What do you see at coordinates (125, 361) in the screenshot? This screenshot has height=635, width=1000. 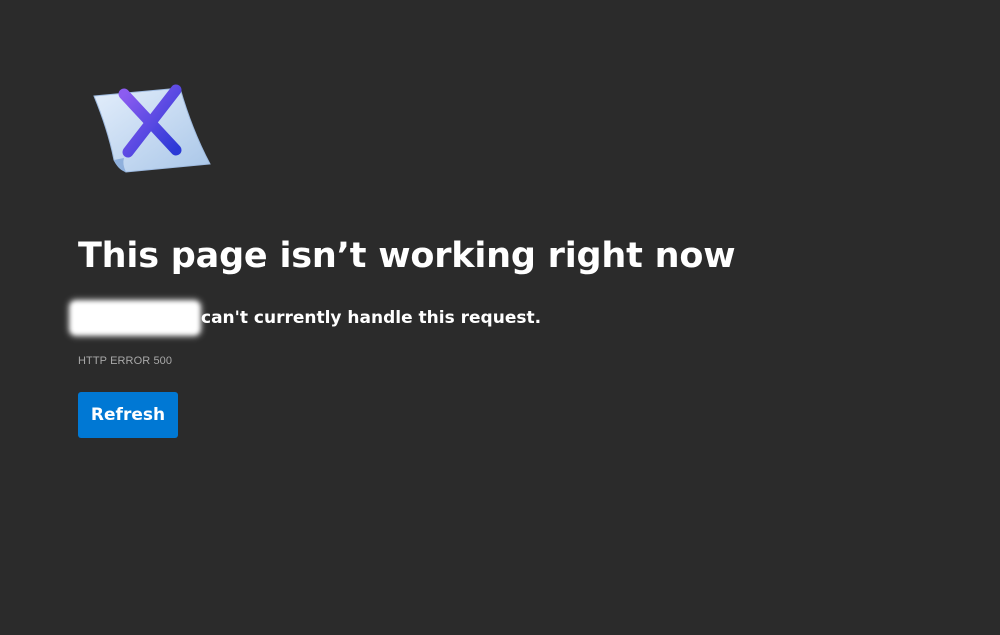 I see `error-code: HTTP ERROR 500` at bounding box center [125, 361].